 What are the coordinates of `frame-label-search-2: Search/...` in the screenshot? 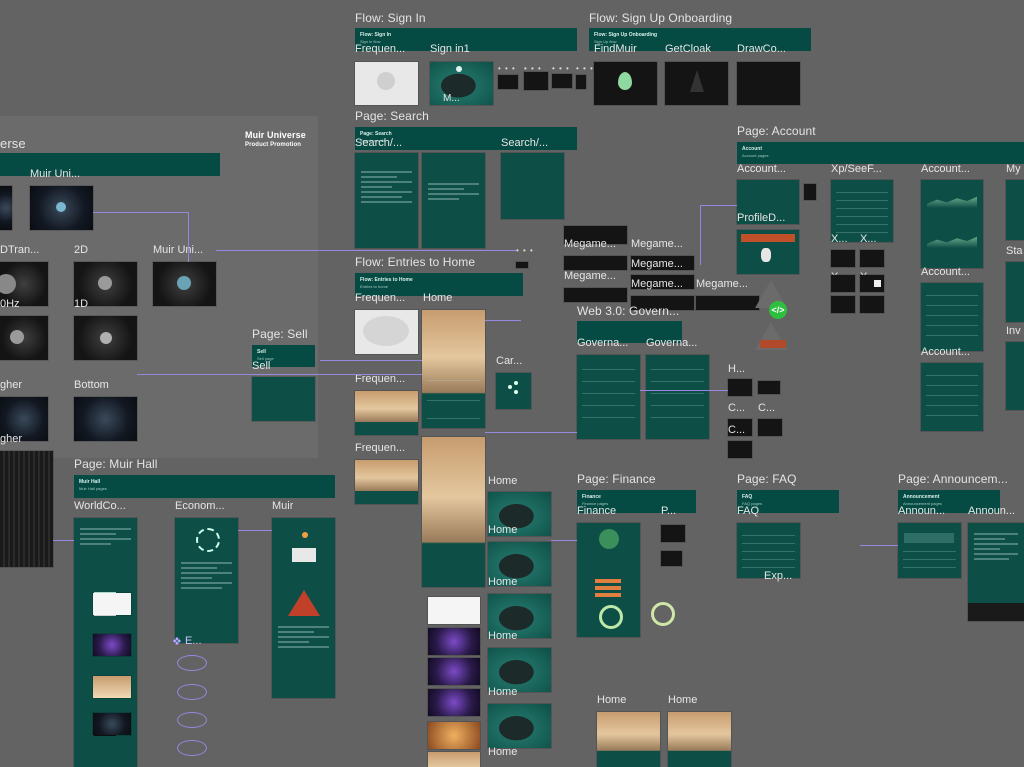 It's located at (524, 143).